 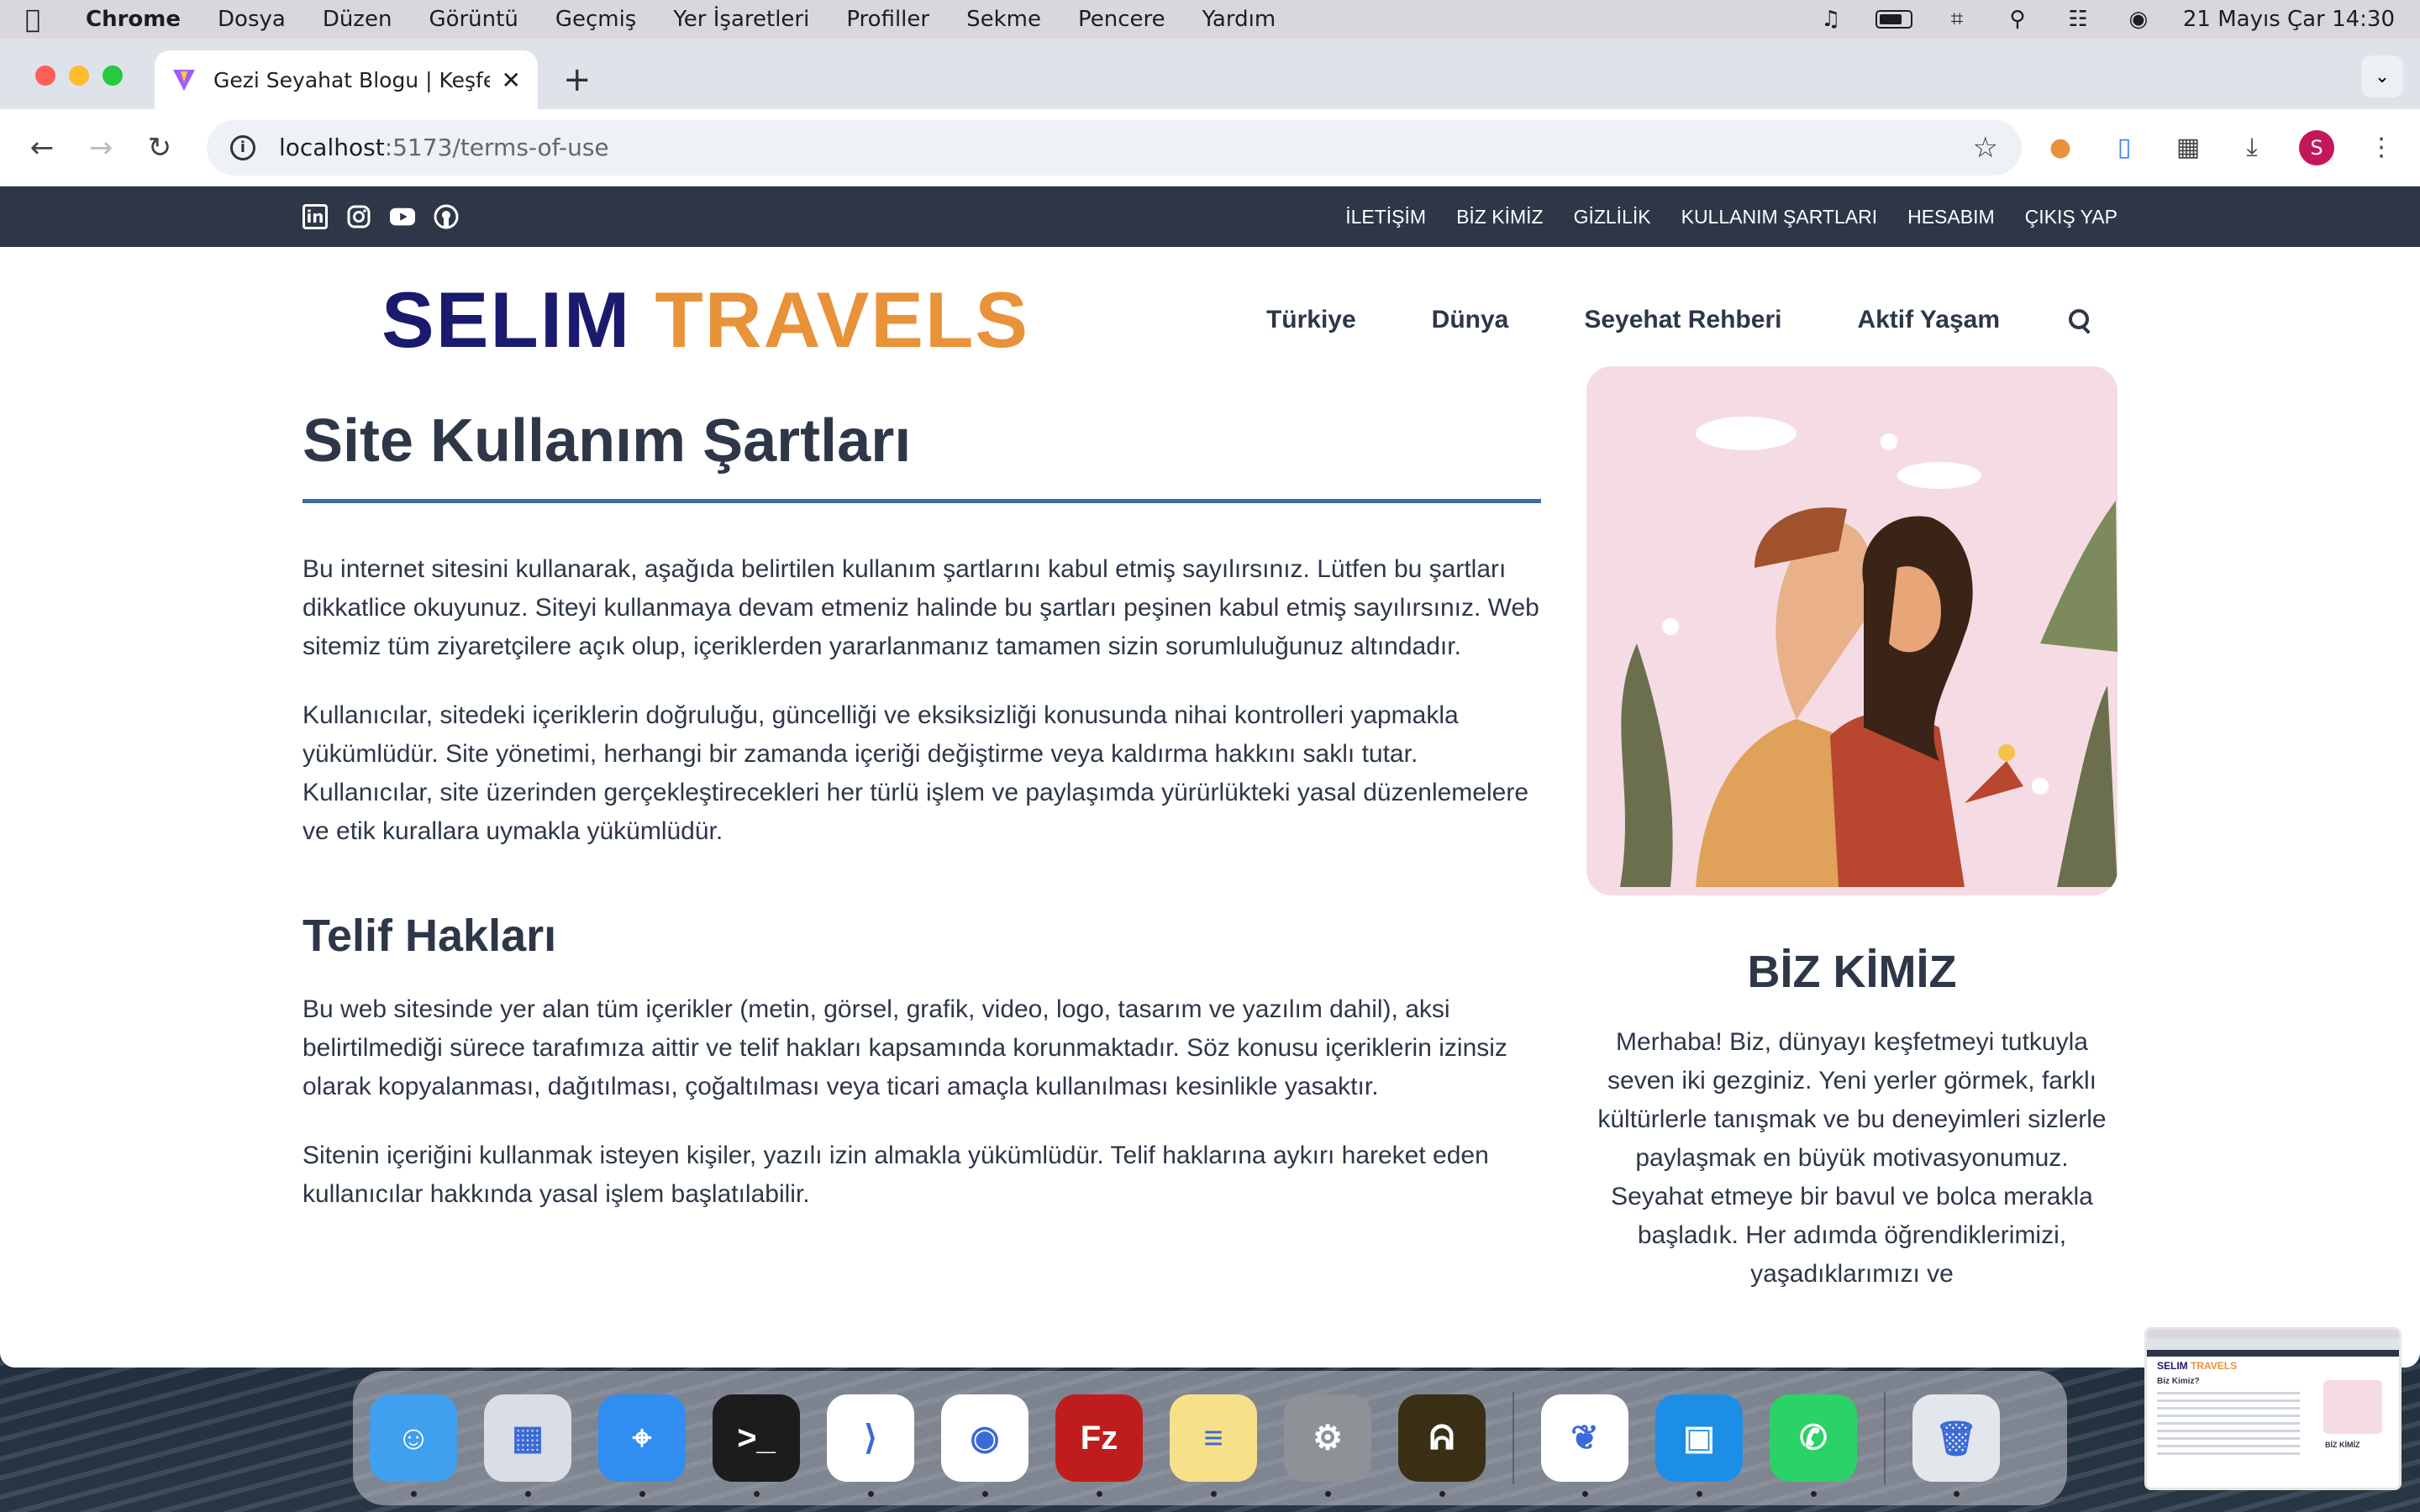 I want to click on sidebar-title: BİZ KİMİZ, so click(x=1852, y=972).